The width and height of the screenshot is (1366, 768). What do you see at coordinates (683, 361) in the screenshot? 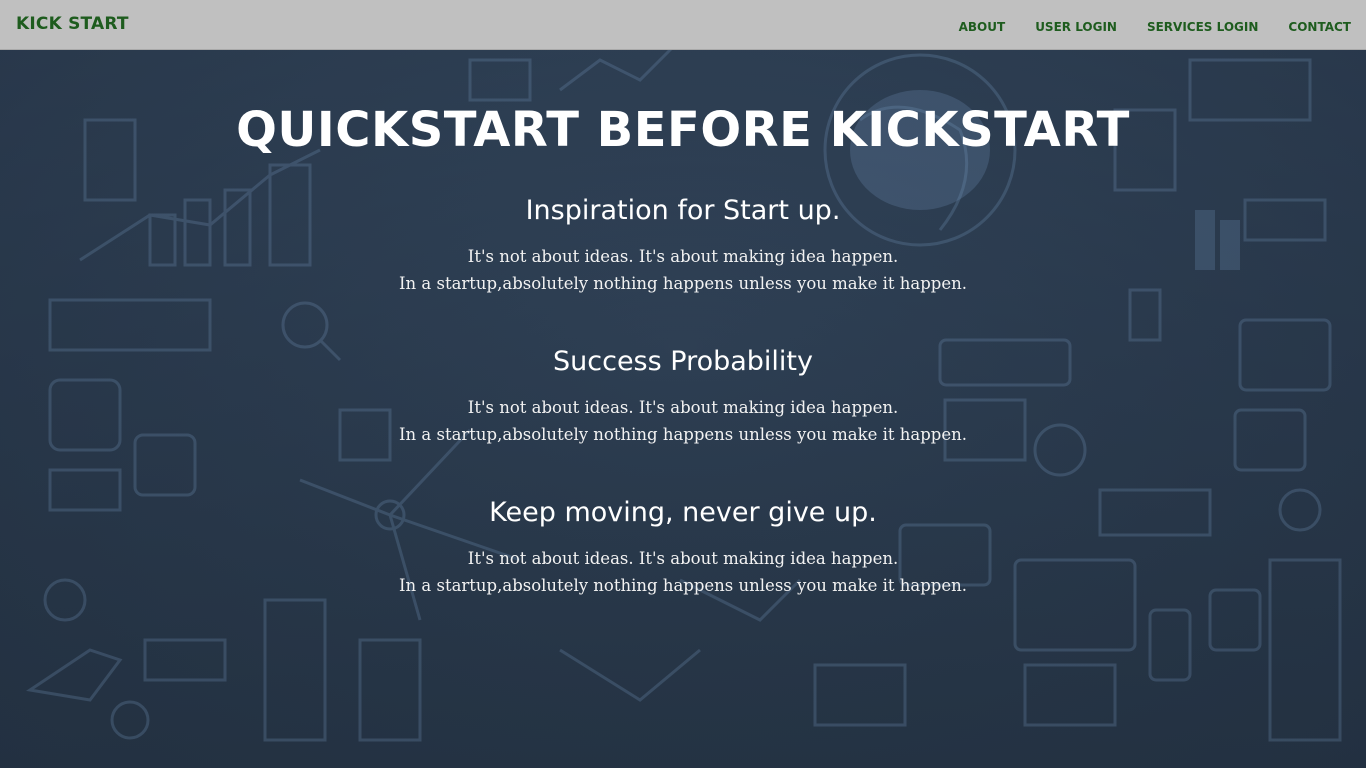
I see `section-heading: Success Probability` at bounding box center [683, 361].